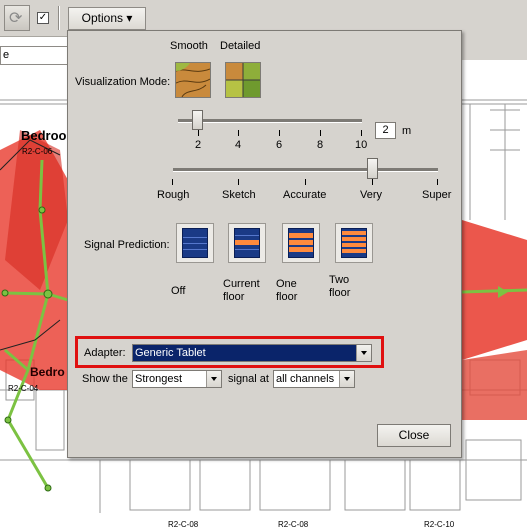 The height and width of the screenshot is (529, 527). Describe the element at coordinates (105, 379) in the screenshot. I see `show-the-label: Show the` at that location.